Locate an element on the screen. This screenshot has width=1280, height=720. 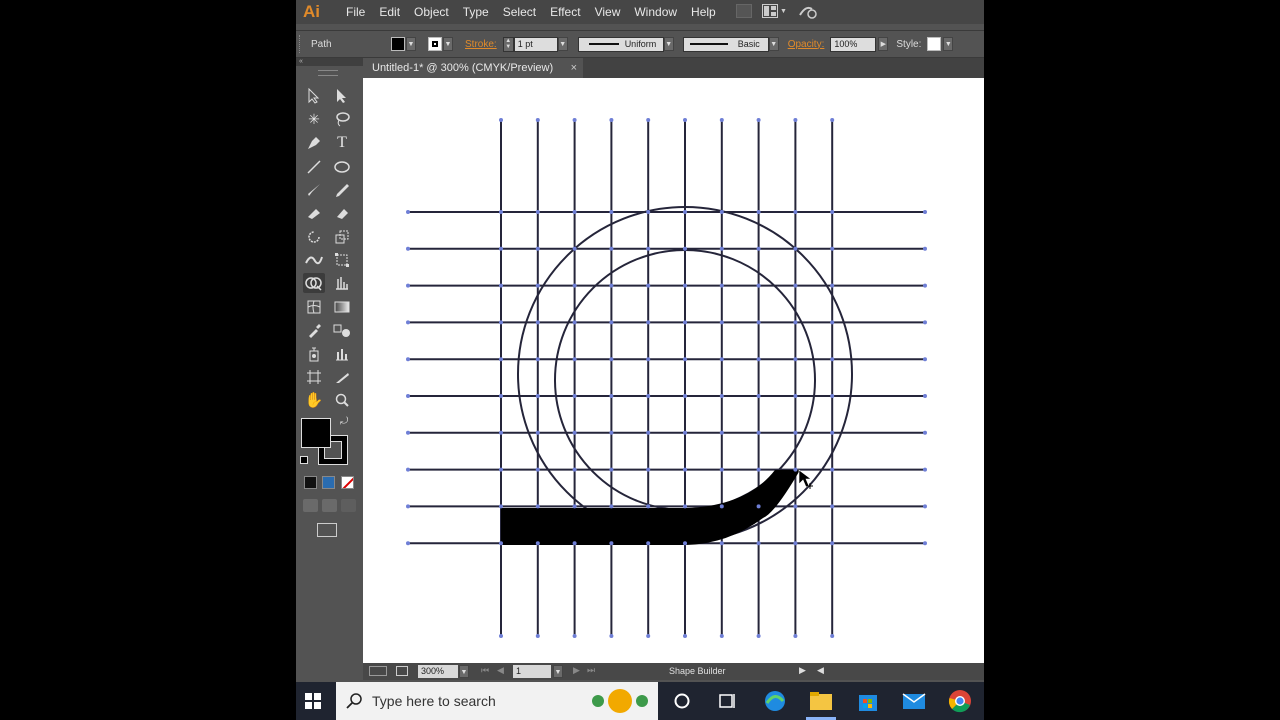
stroke-weight-dropdown: ▼ is located at coordinates (562, 44).